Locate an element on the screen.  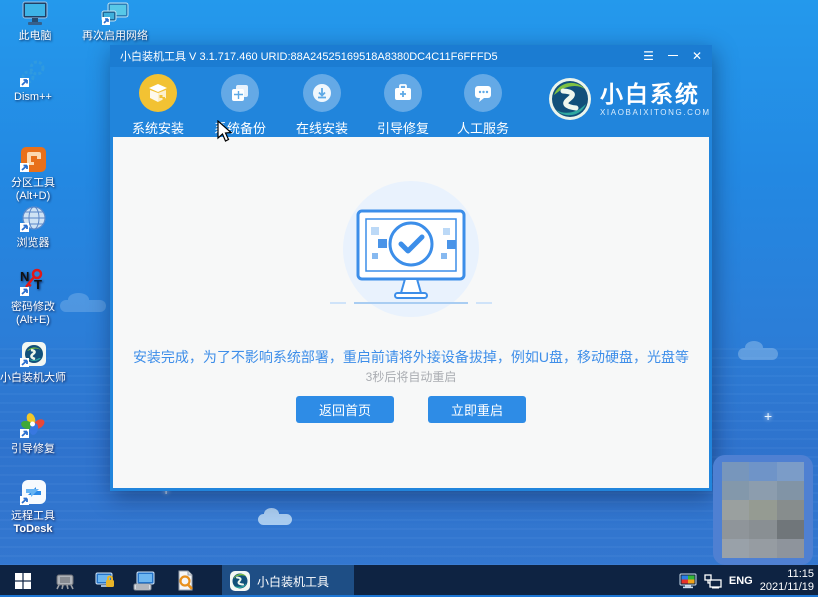
start-button is located at coordinates (22, 581).